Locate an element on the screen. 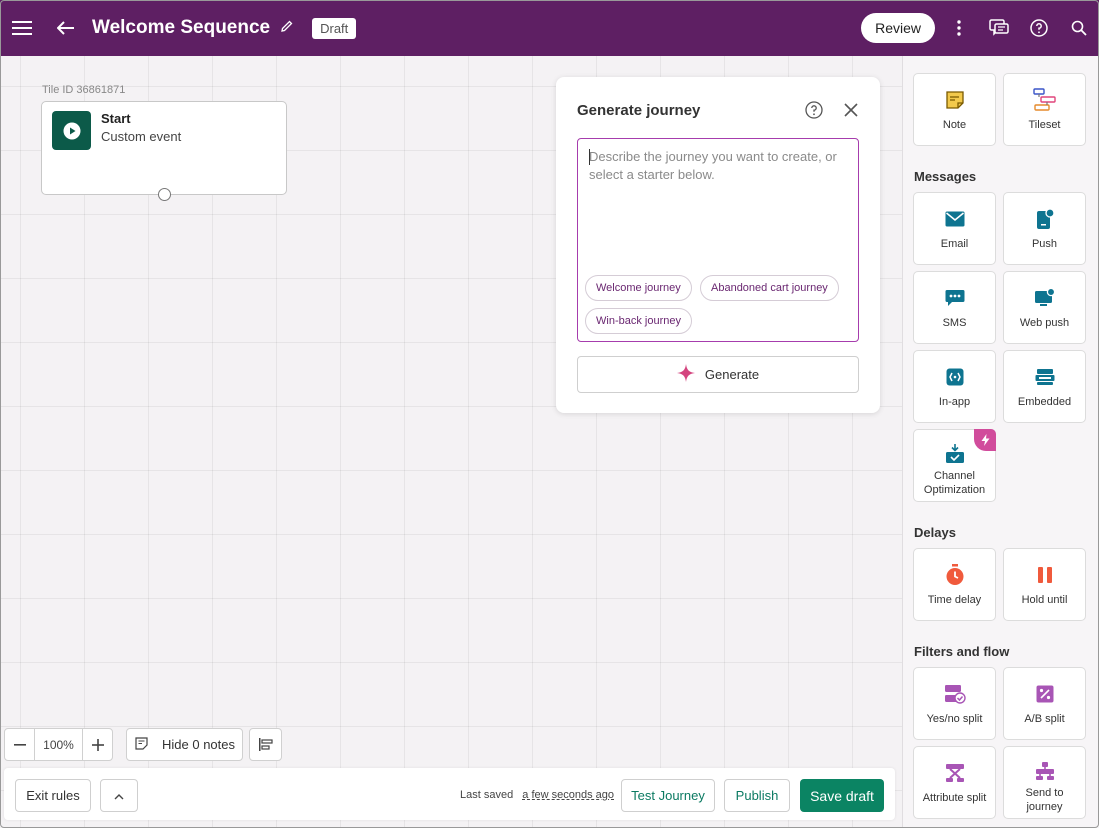  component-send-to-journey: Send to journey is located at coordinates (1044, 782).